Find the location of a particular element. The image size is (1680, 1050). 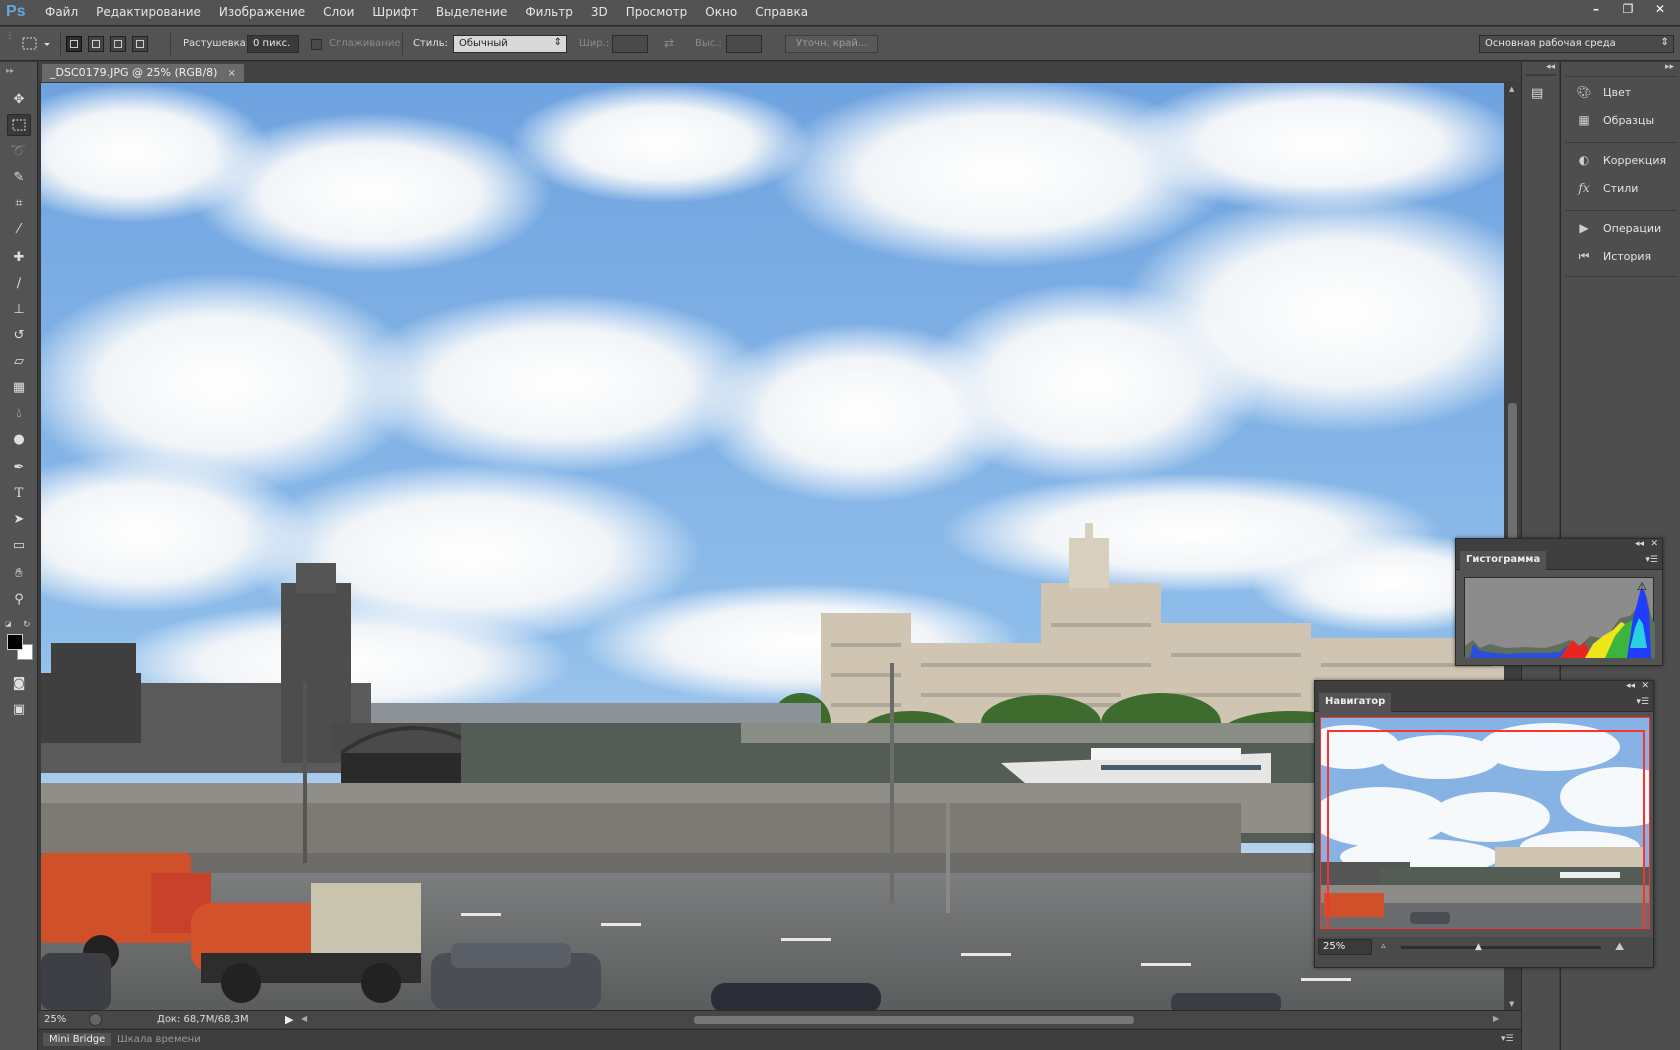

dock-item-actions: ▶ Операции is located at coordinates (1618, 228).